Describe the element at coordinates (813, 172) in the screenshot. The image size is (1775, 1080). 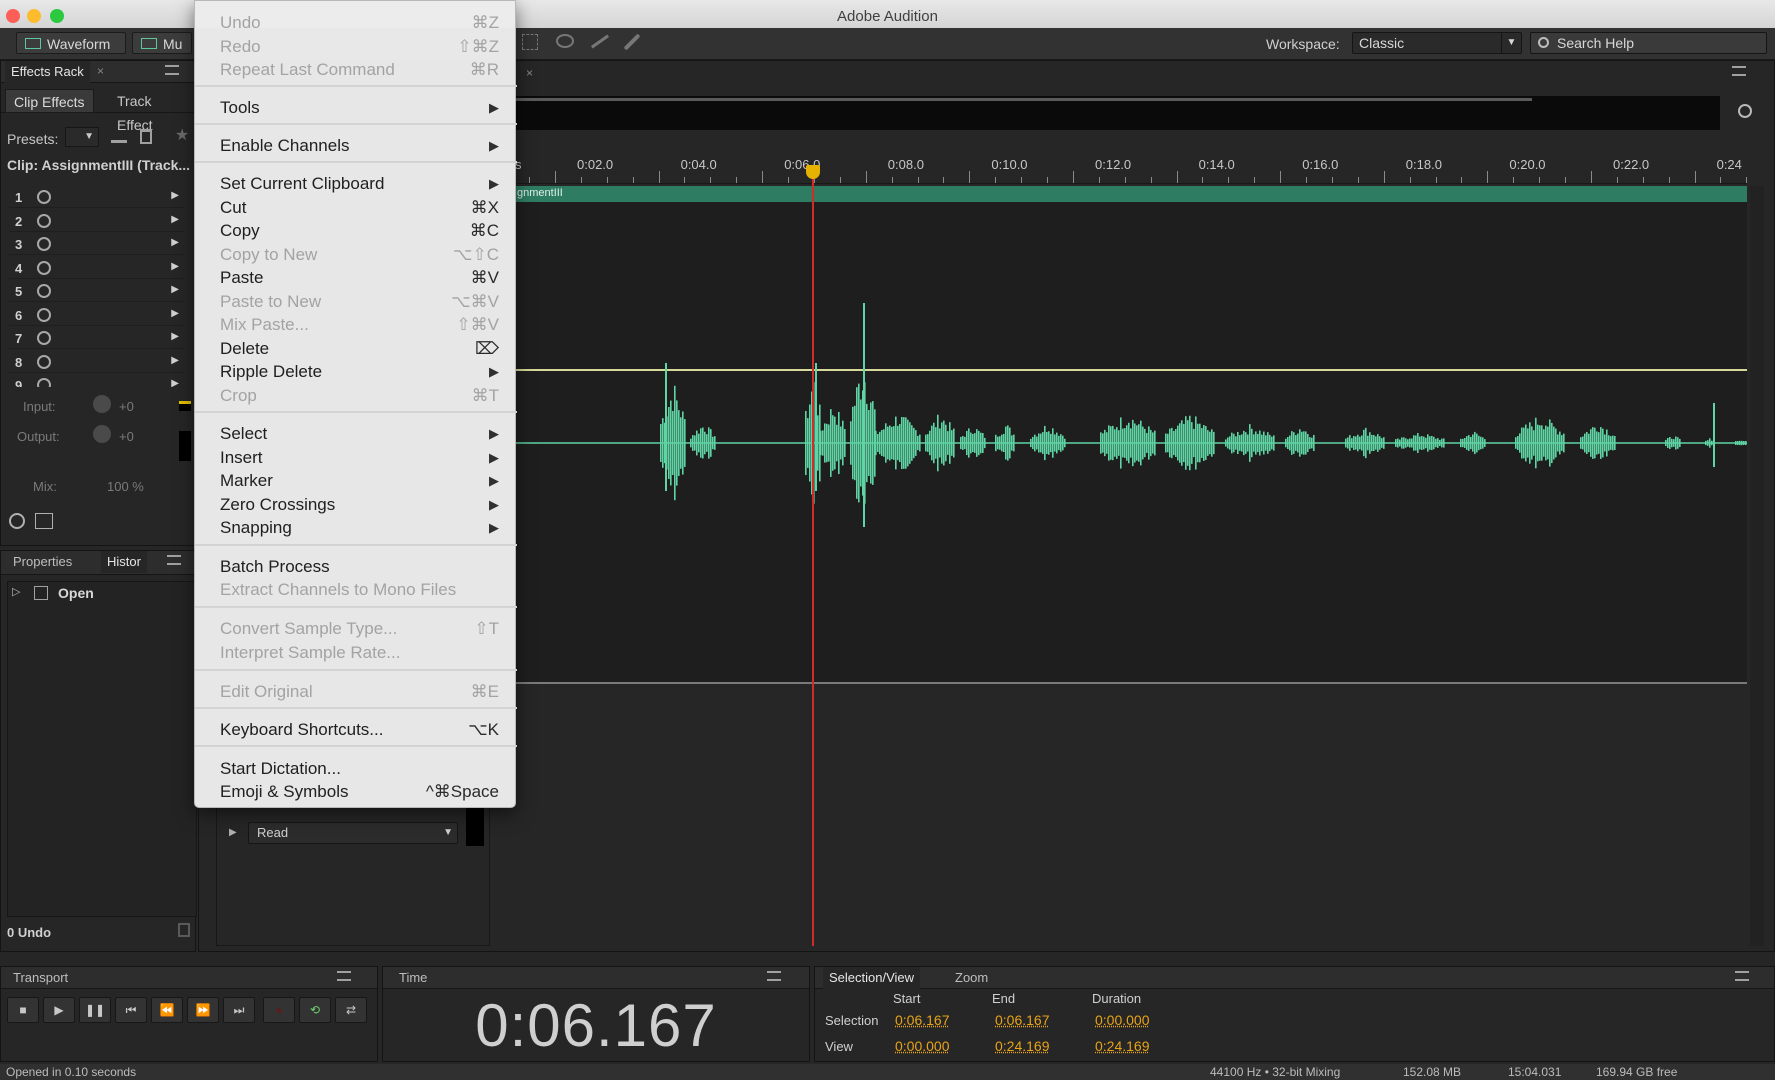
I see `playhead-handle` at that location.